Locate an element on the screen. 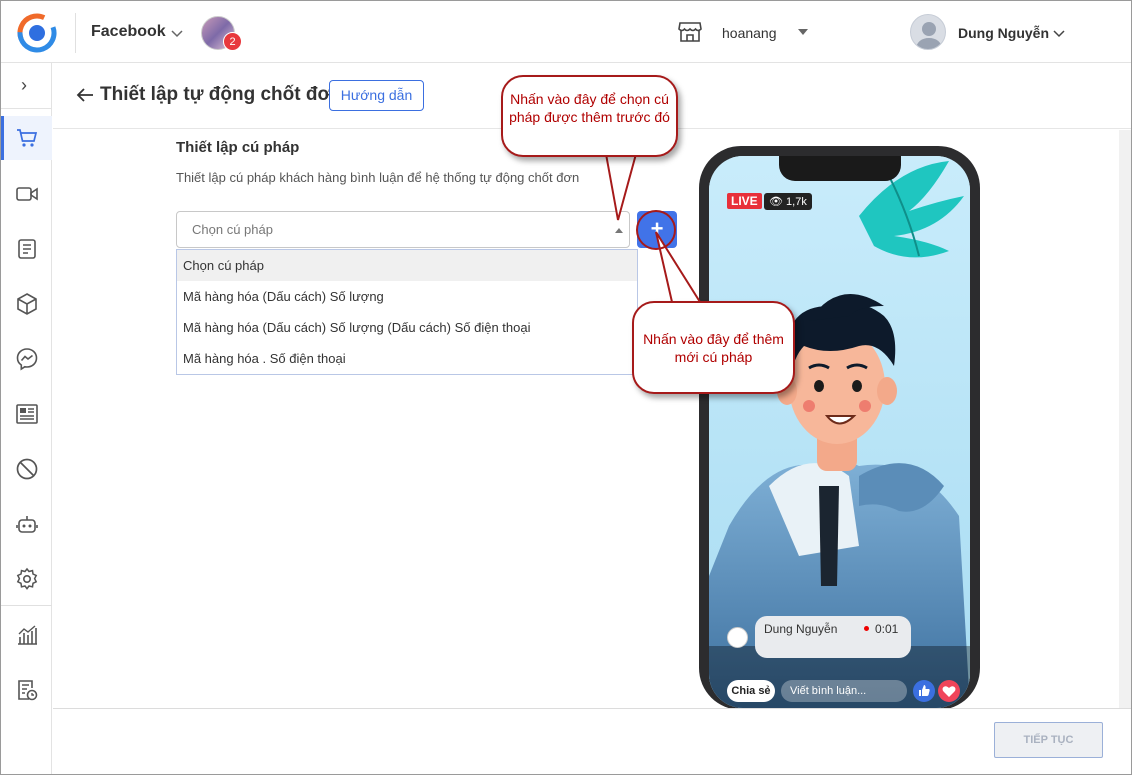 The width and height of the screenshot is (1132, 775). section-title: Thiết lập cú pháp is located at coordinates (238, 147).